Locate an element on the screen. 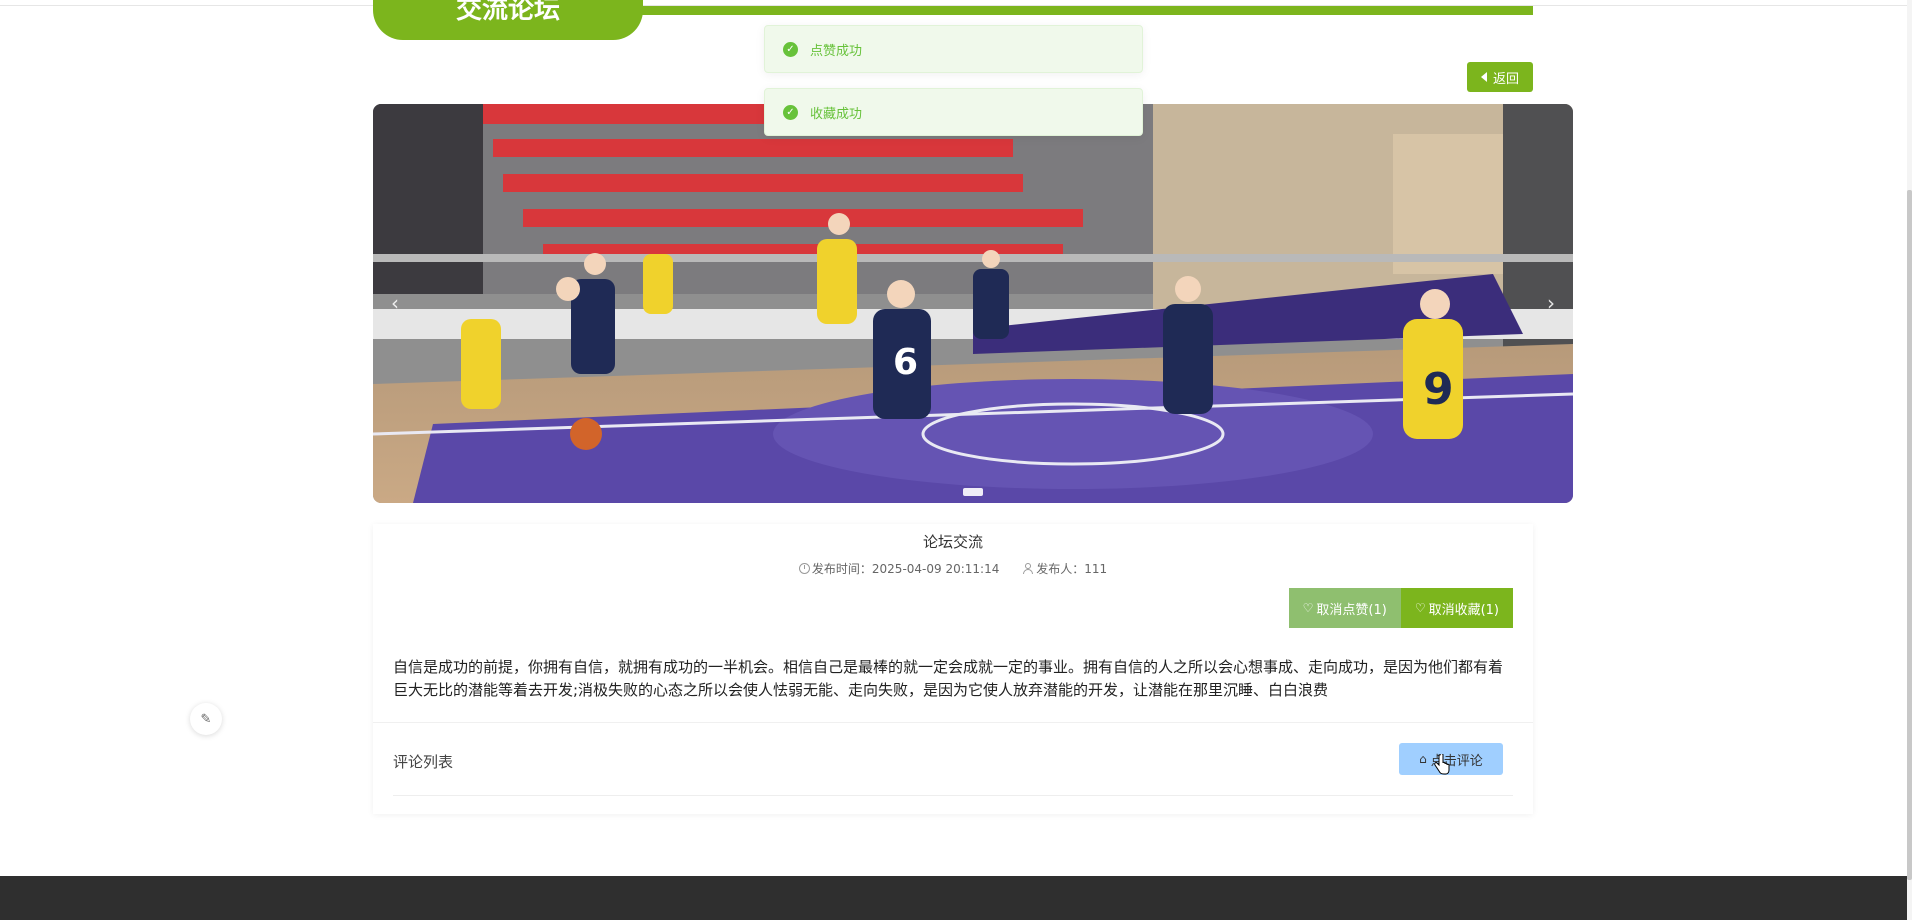 The height and width of the screenshot is (920, 1912). toast-like-success: ✓ 点赞成功 is located at coordinates (953, 49).